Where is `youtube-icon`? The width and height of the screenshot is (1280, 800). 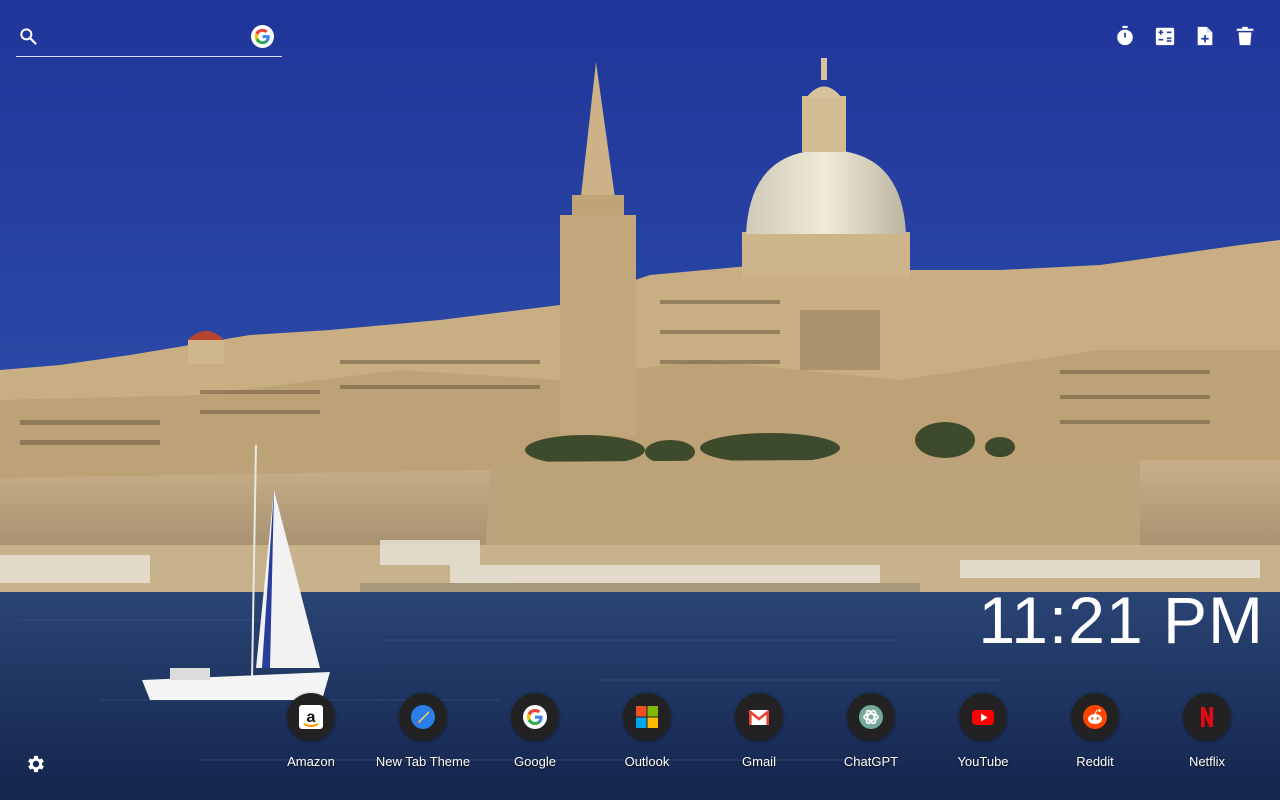 youtube-icon is located at coordinates (983, 717).